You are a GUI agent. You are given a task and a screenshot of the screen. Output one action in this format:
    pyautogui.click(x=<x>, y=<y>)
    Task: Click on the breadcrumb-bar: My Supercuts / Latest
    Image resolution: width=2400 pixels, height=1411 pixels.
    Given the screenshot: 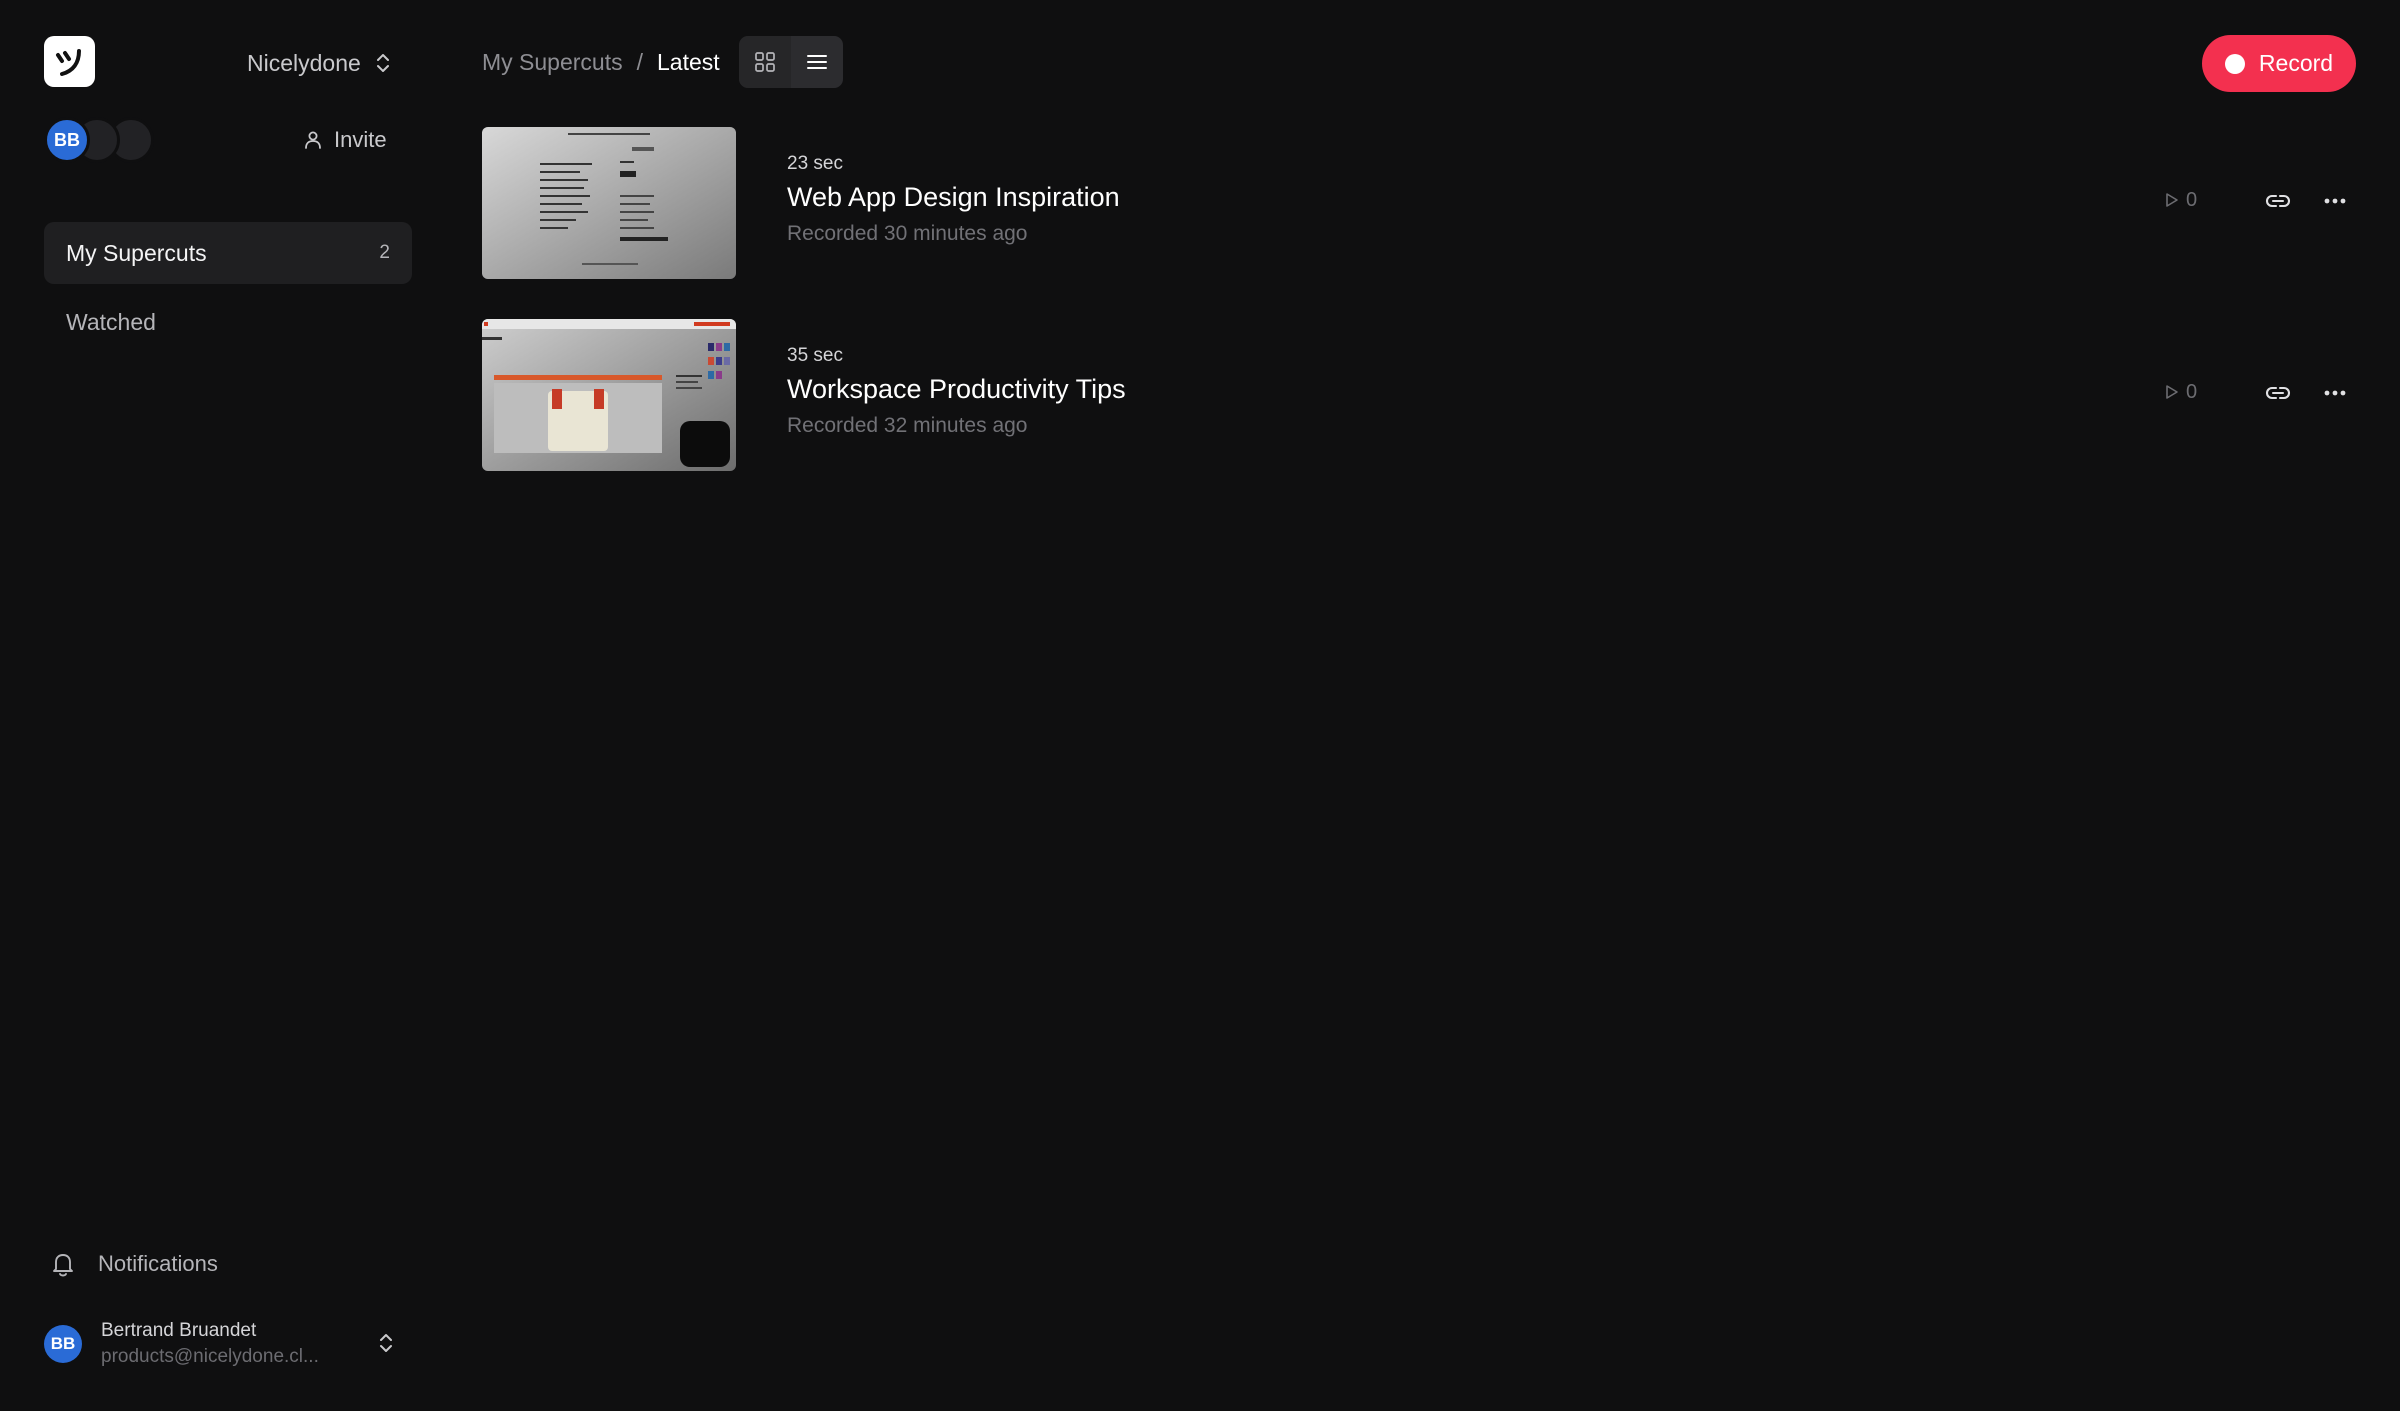 What is the action you would take?
    pyautogui.click(x=662, y=62)
    